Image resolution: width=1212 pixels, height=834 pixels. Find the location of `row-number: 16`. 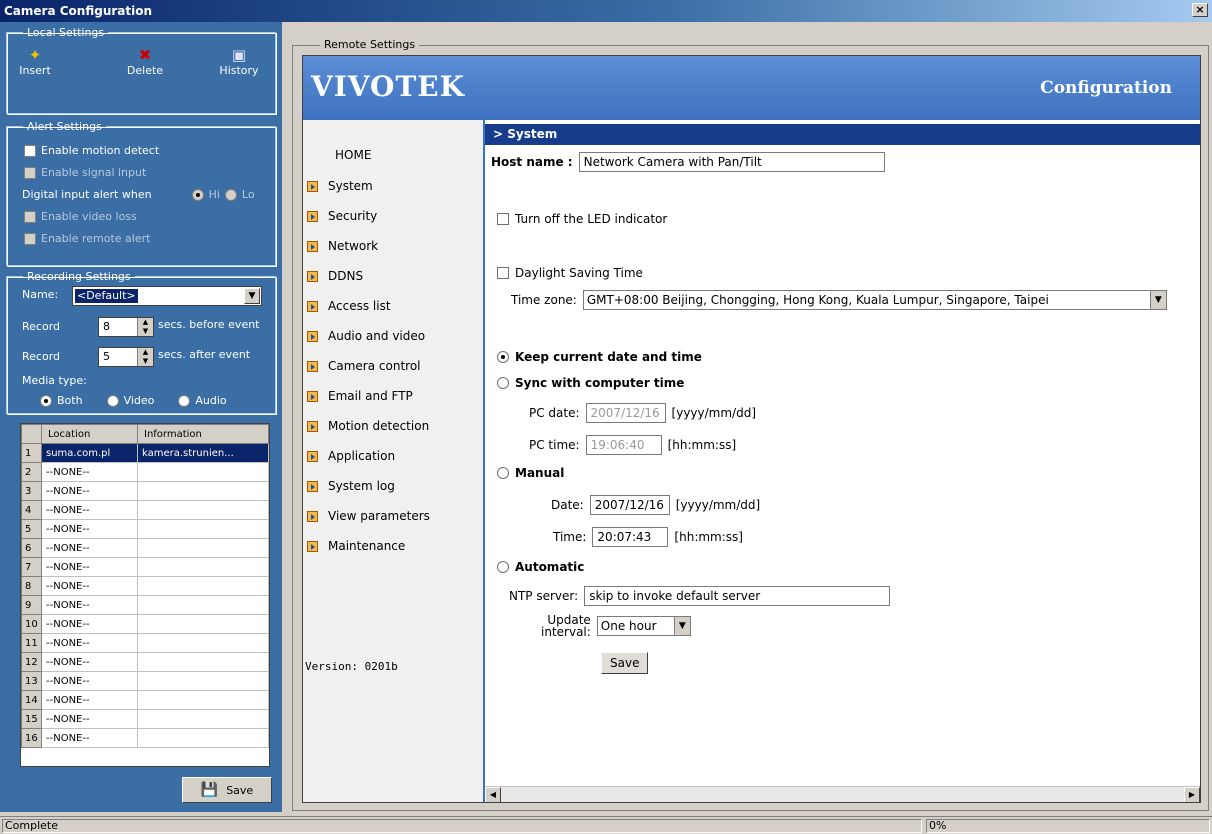

row-number: 16 is located at coordinates (31, 738).